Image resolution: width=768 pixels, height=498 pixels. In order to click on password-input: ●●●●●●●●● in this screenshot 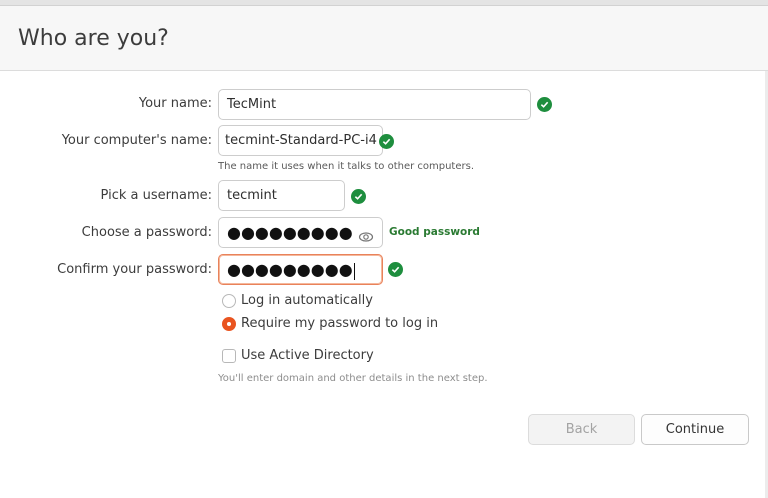, I will do `click(300, 232)`.